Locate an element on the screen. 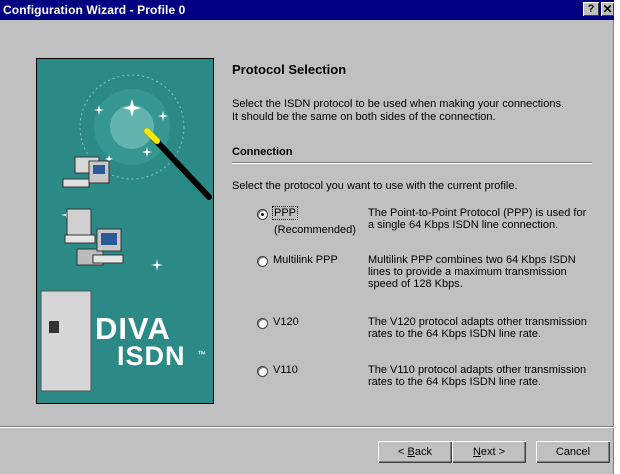 Image resolution: width=620 pixels, height=474 pixels. back-rest: ack is located at coordinates (423, 452).